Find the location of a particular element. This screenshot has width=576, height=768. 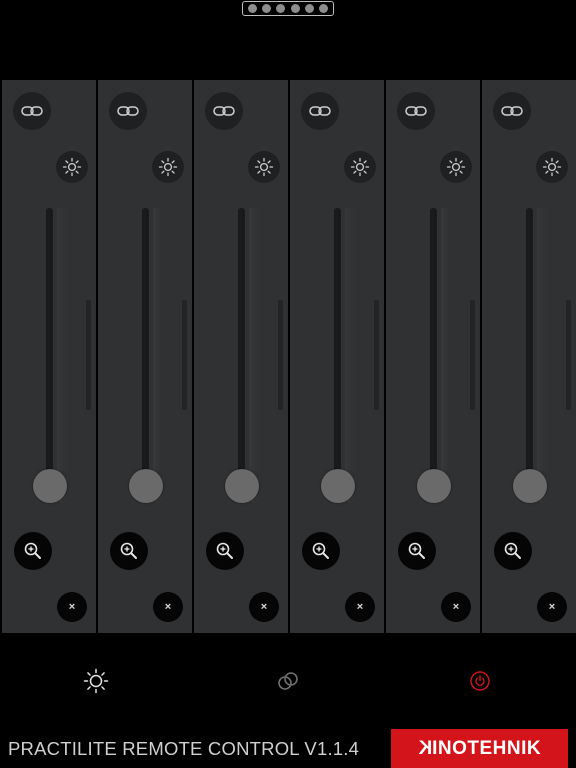

power-icon is located at coordinates (480, 681).